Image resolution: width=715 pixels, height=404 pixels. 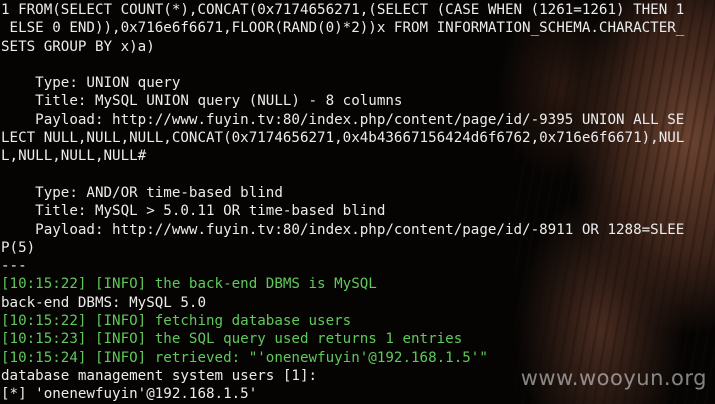 I want to click on terminal-line: P(5), so click(x=18, y=247).